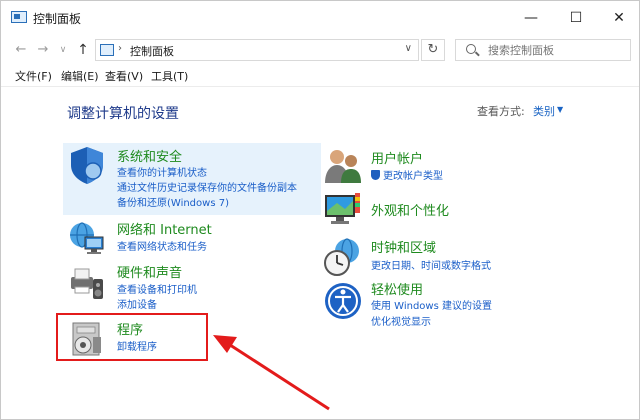  What do you see at coordinates (123, 114) in the screenshot?
I see `page-title: 调整计算机的设置` at bounding box center [123, 114].